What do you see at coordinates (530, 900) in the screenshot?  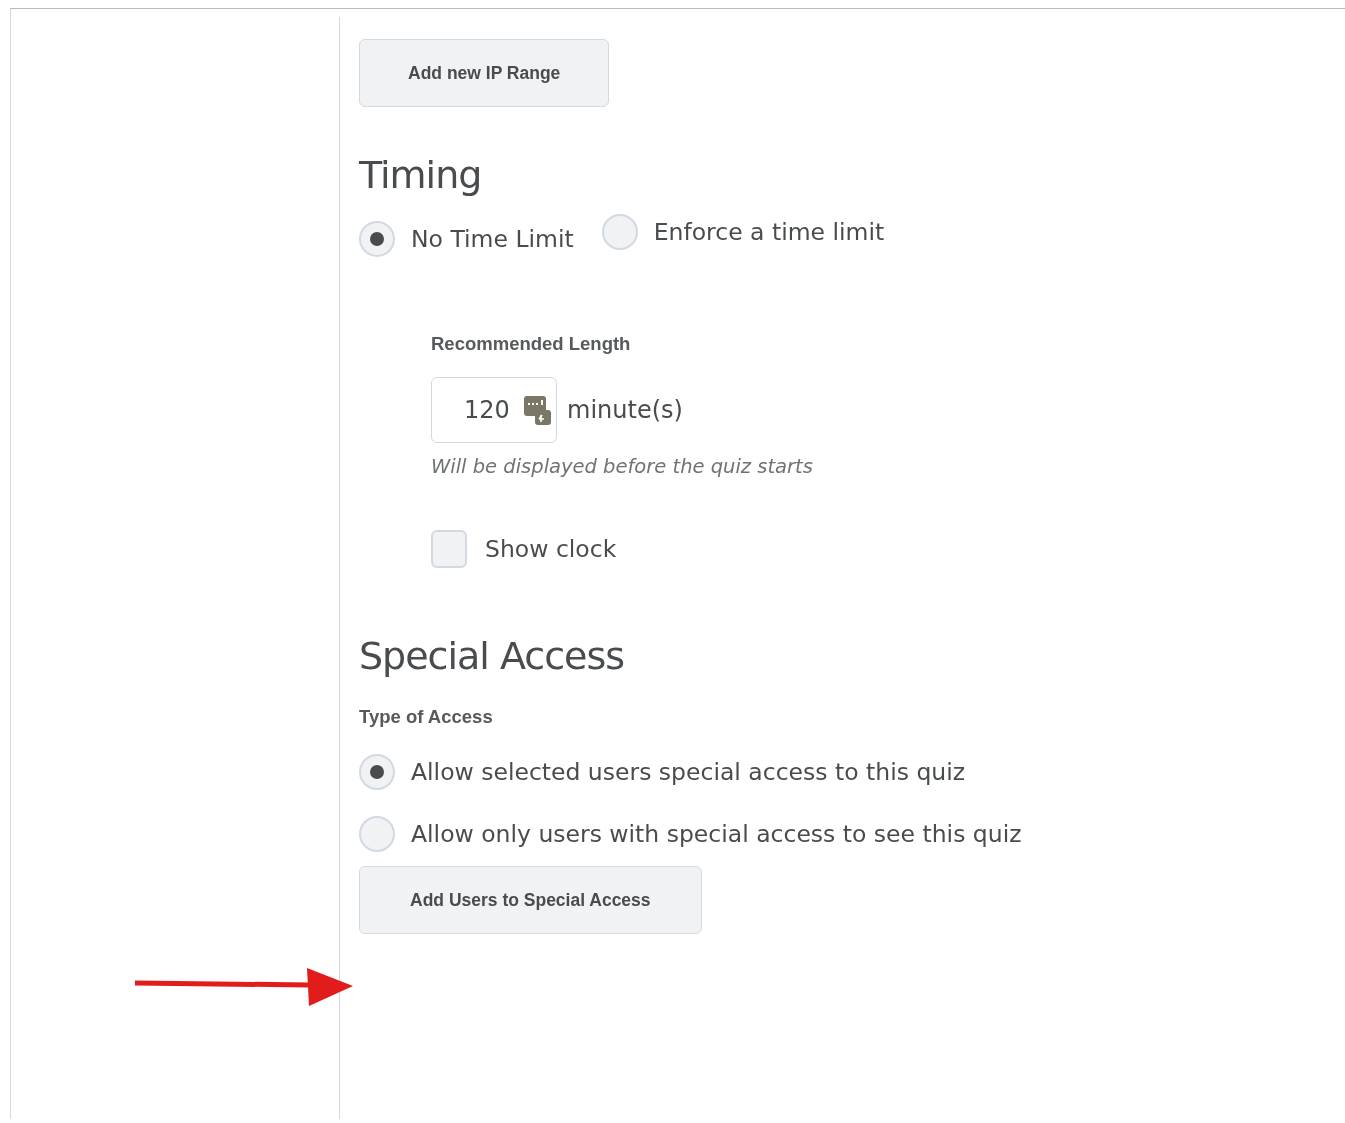 I see `add-users-button: Add Users to Special Access` at bounding box center [530, 900].